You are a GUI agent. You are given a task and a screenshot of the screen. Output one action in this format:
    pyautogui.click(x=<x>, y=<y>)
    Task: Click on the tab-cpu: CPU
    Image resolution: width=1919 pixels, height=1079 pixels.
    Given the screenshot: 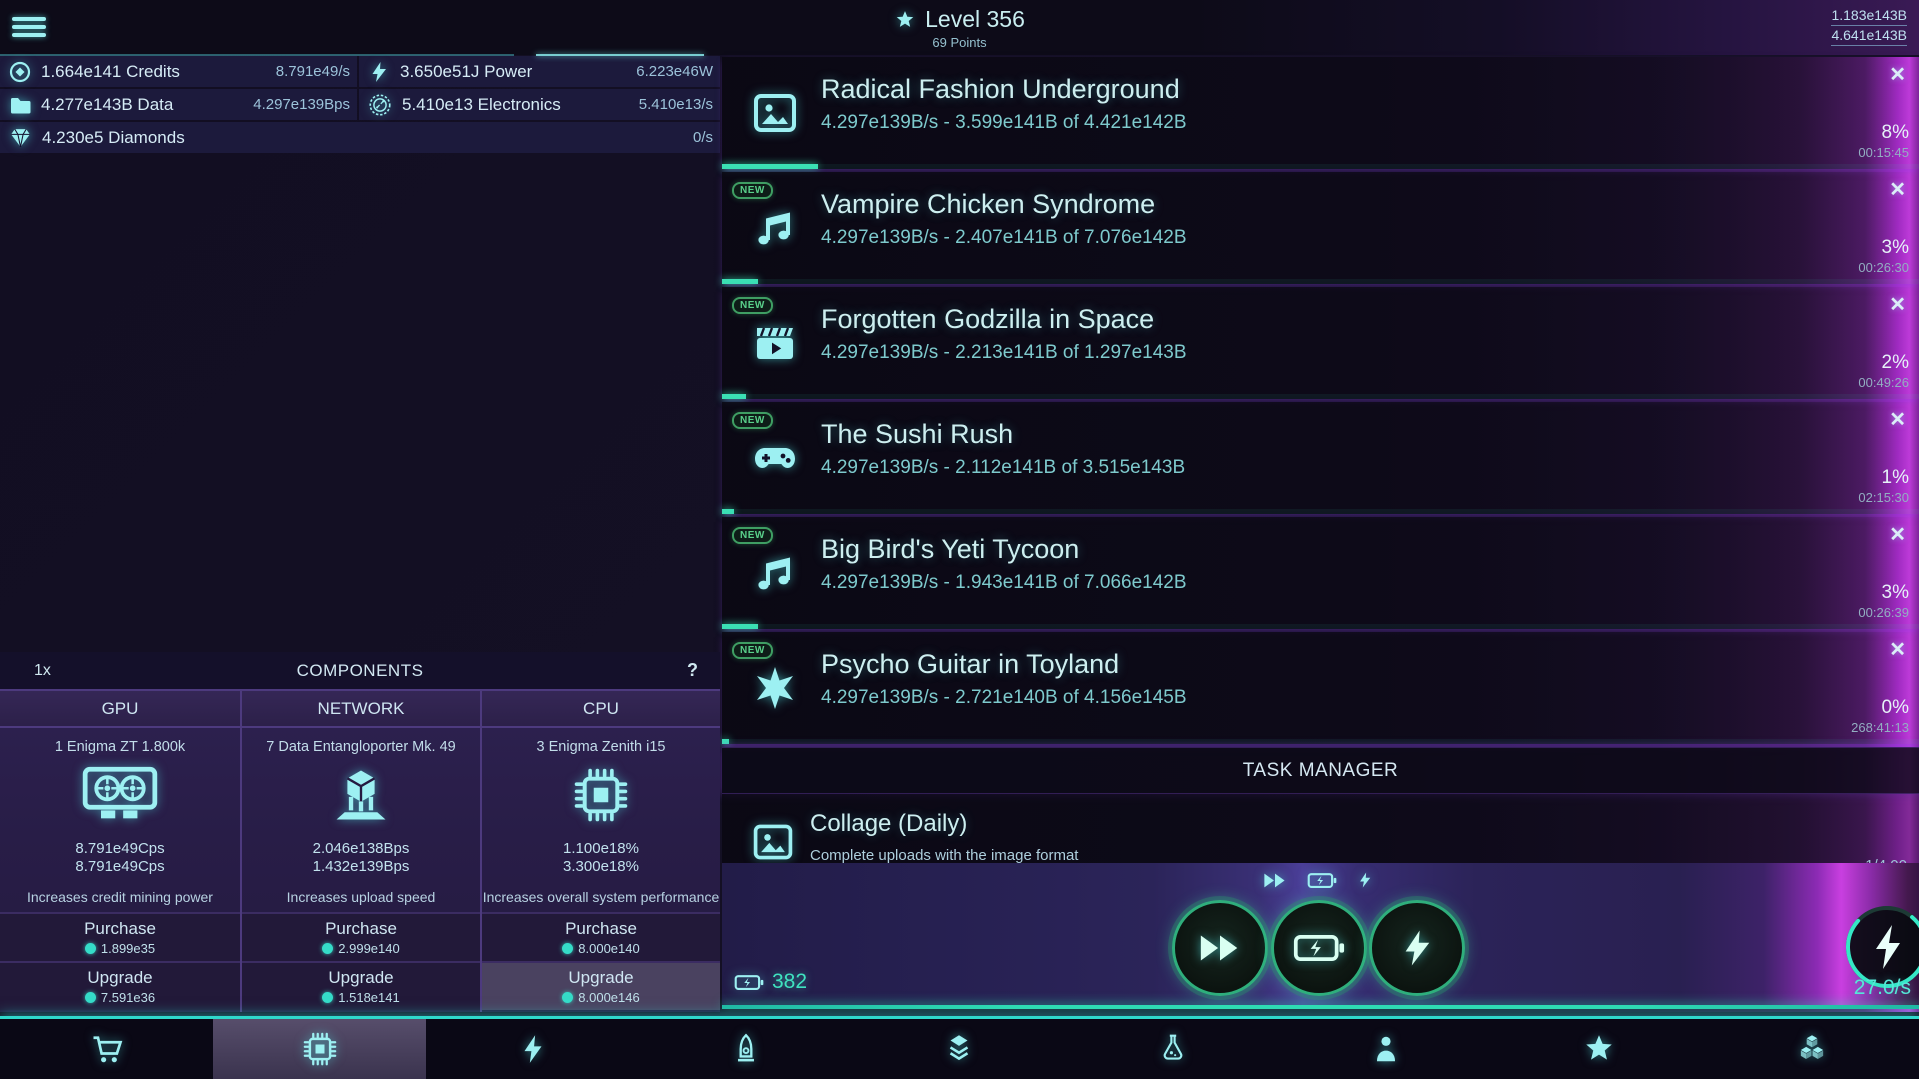 What is the action you would take?
    pyautogui.click(x=601, y=709)
    